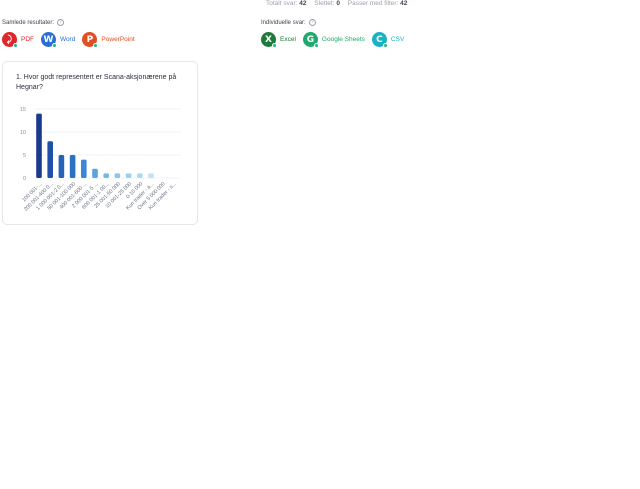  What do you see at coordinates (24, 156) in the screenshot?
I see `y-tick-label: 5` at bounding box center [24, 156].